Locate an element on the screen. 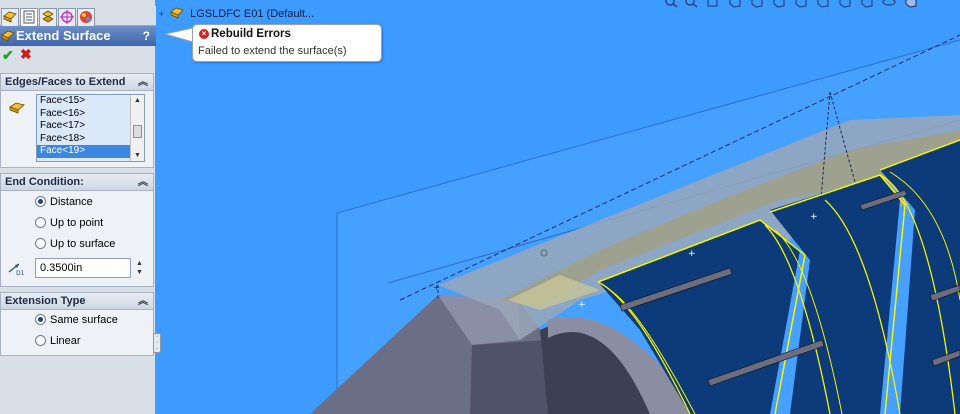 The width and height of the screenshot is (960, 414). feature-title: Extend Surface is located at coordinates (63, 35).